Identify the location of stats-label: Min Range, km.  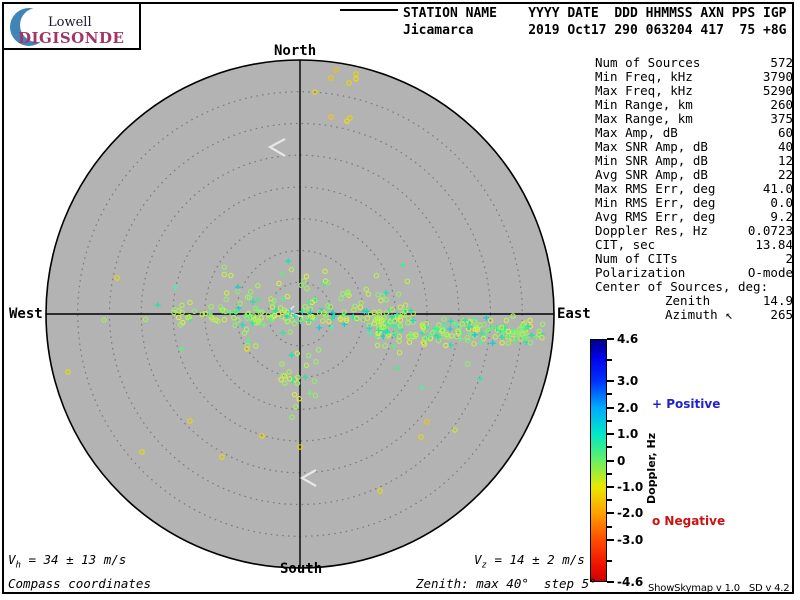
(644, 104).